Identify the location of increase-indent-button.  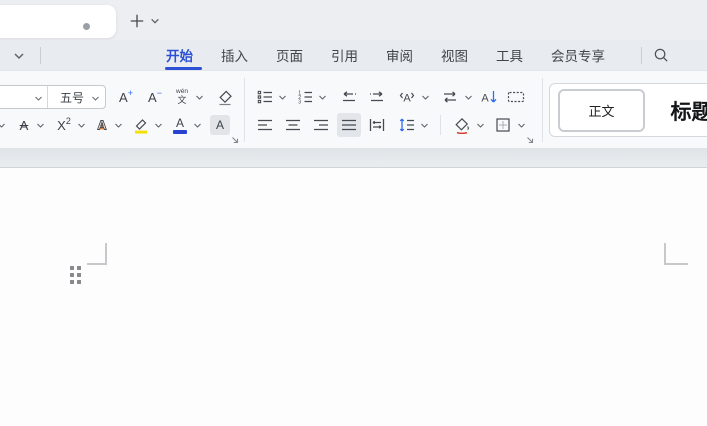
(377, 97).